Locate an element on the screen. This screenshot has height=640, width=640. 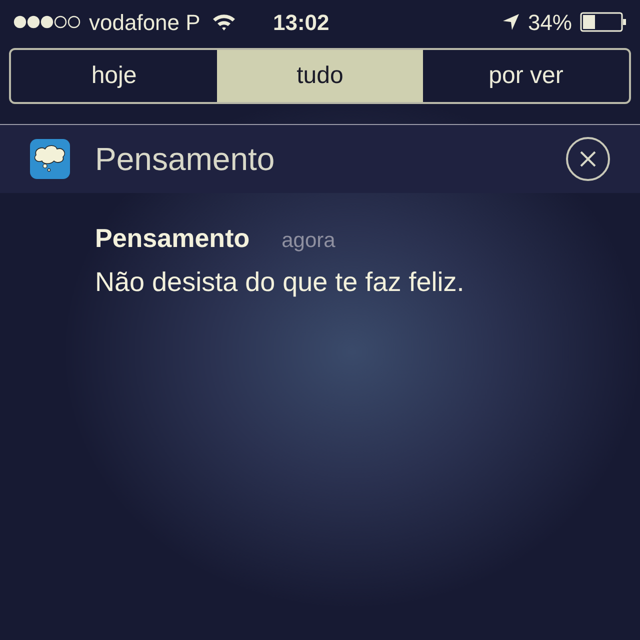
battery-icon is located at coordinates (603, 22).